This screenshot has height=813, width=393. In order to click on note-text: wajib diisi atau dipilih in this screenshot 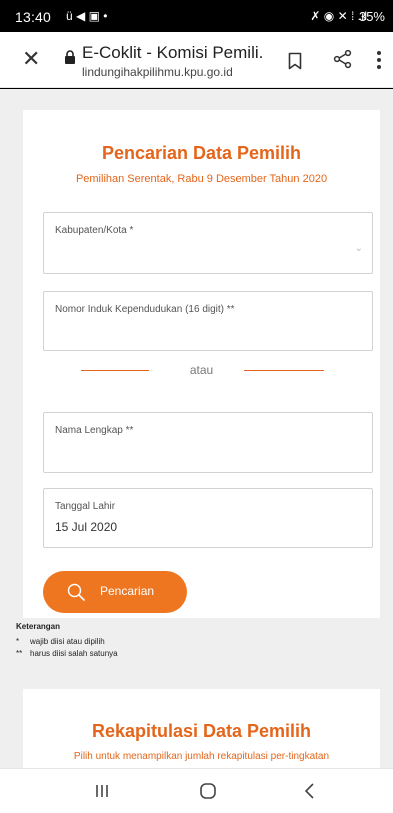, I will do `click(67, 641)`.